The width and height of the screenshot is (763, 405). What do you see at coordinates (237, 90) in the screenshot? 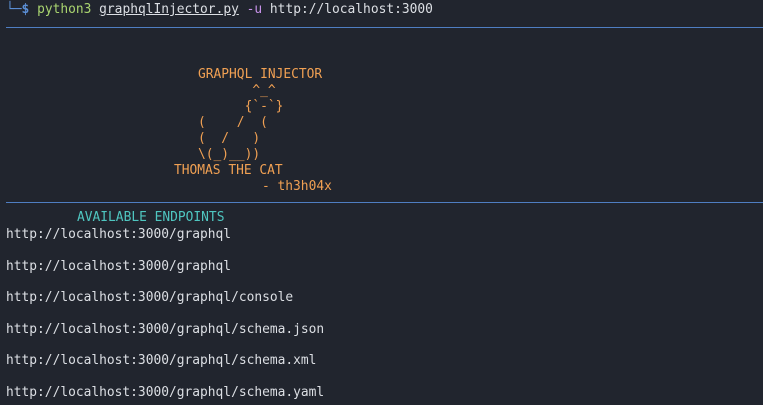
I see `banner-art-line-1: ^_^` at bounding box center [237, 90].